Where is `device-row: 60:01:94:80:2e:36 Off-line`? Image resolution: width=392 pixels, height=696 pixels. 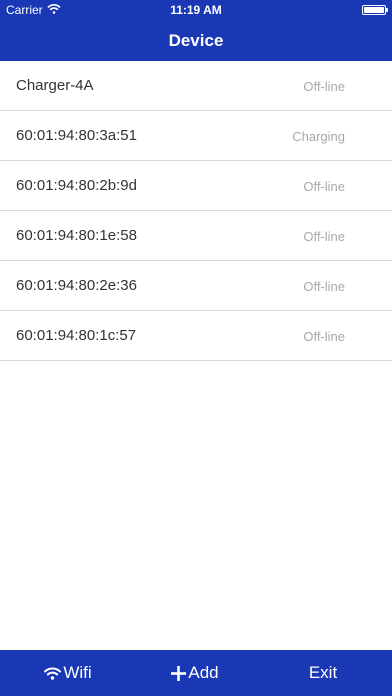 device-row: 60:01:94:80:2e:36 Off-line is located at coordinates (196, 286).